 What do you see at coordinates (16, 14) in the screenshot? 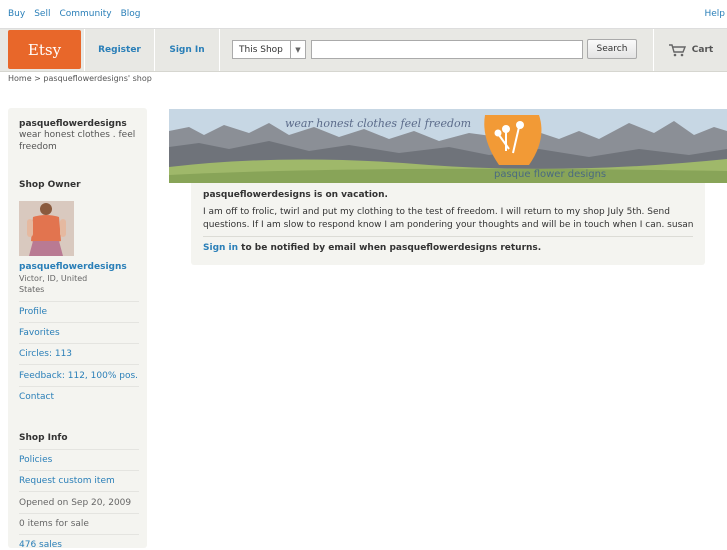
I see `nav-buy-link: Buy` at bounding box center [16, 14].